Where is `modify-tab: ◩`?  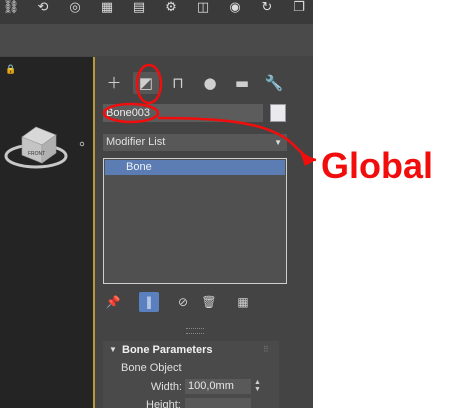 modify-tab: ◩ is located at coordinates (146, 83).